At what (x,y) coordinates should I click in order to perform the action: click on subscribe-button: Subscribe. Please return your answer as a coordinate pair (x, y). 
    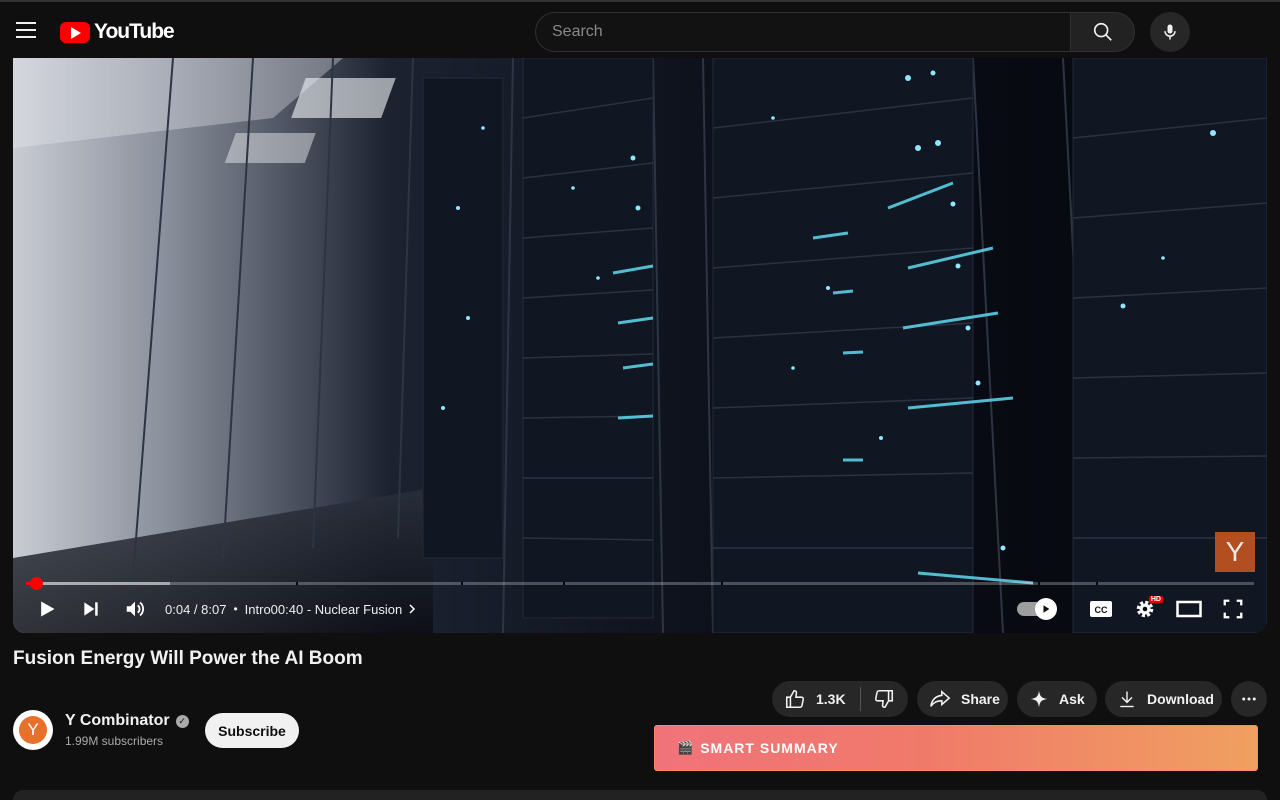
    Looking at the image, I should click on (252, 730).